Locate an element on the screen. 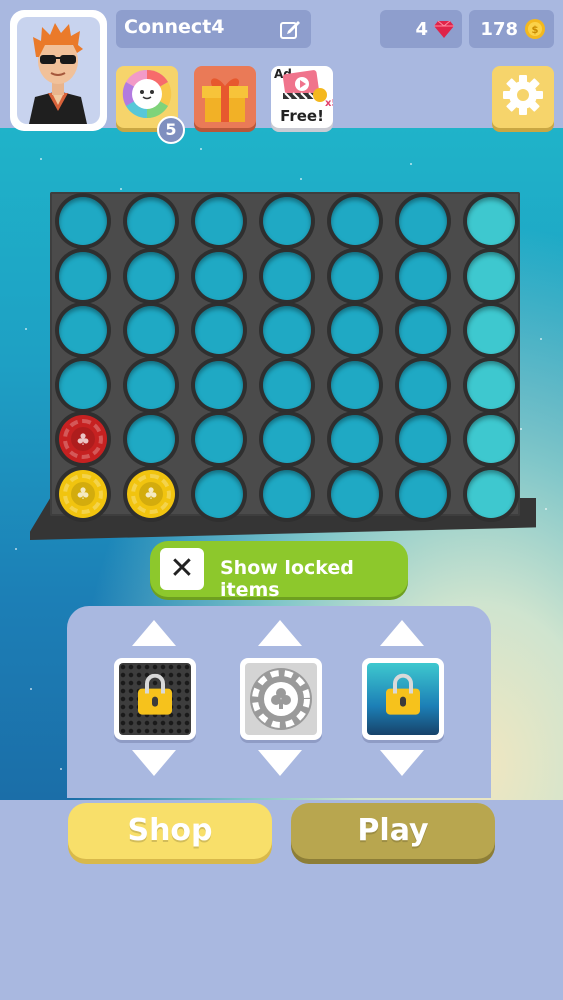 The width and height of the screenshot is (563, 1000). close-icon: ✕ is located at coordinates (182, 569).